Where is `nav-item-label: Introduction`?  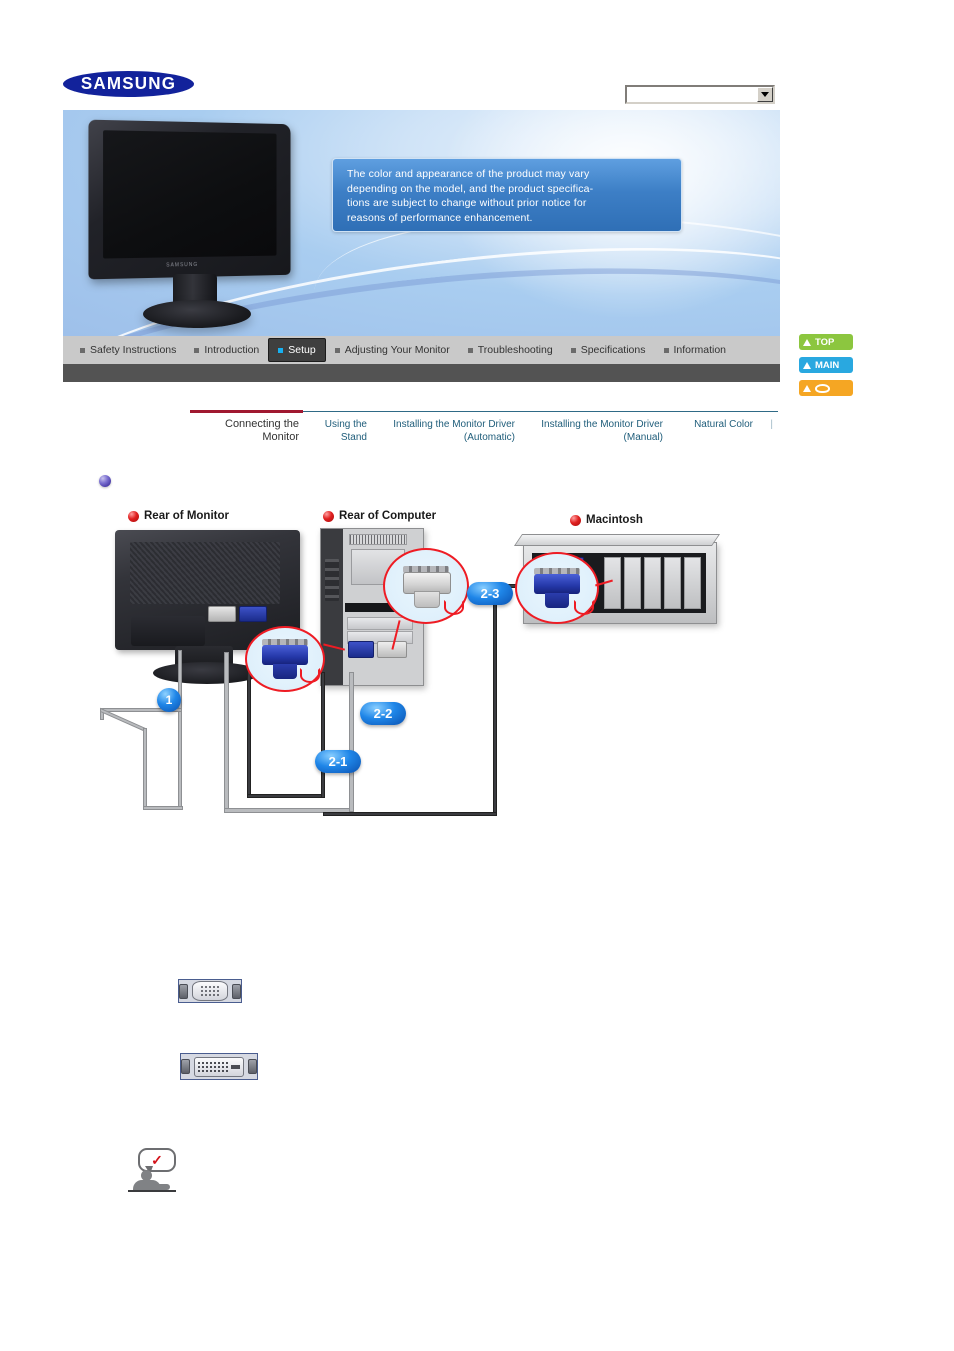
nav-item-label: Introduction is located at coordinates (232, 350).